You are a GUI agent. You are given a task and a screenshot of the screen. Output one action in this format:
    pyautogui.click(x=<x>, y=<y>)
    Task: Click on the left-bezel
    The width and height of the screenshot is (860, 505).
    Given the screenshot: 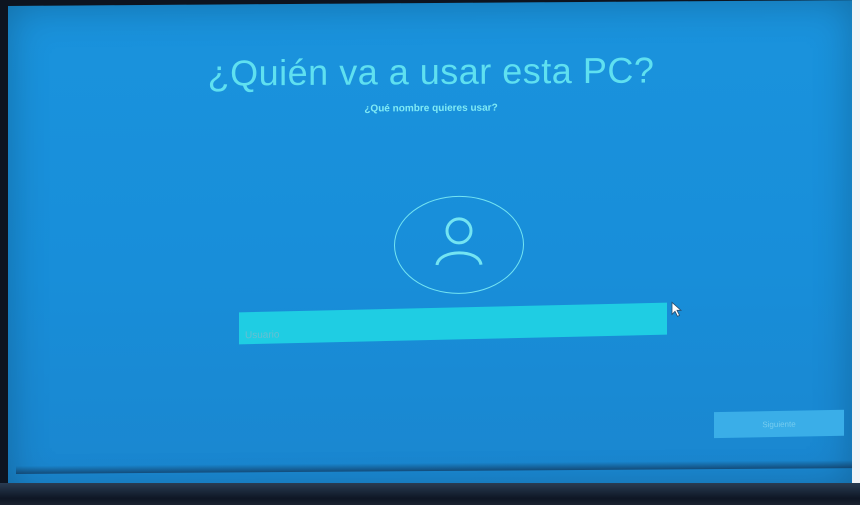 What is the action you would take?
    pyautogui.click(x=4, y=252)
    